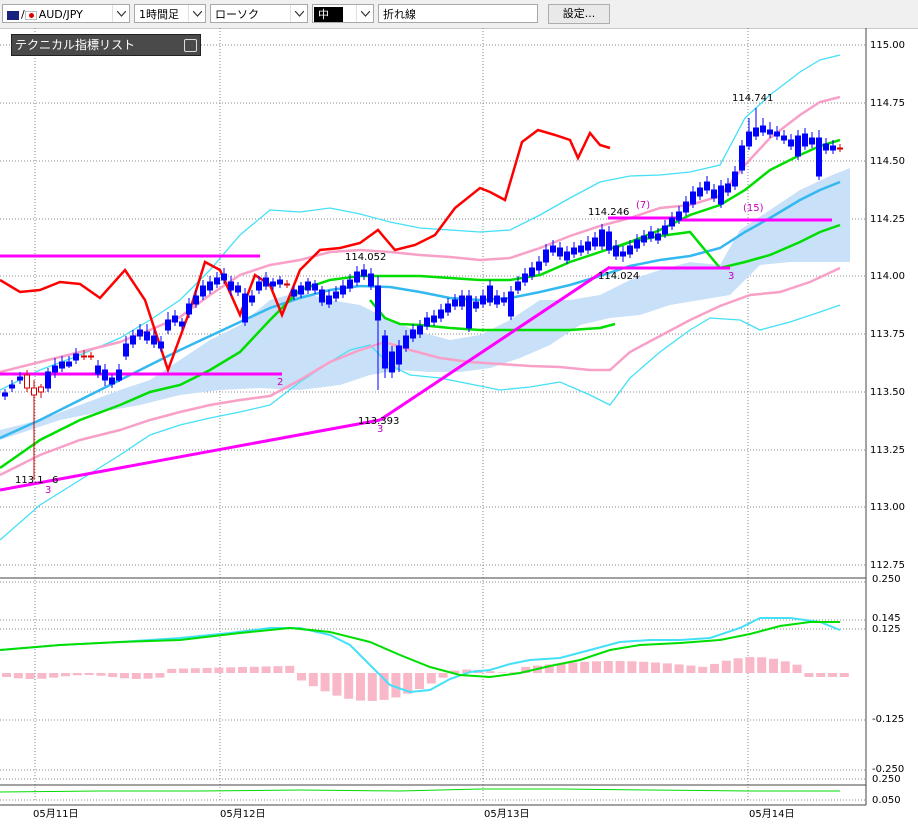  What do you see at coordinates (66, 13) in the screenshot?
I see `symbol-select: / AUD/JPY` at bounding box center [66, 13].